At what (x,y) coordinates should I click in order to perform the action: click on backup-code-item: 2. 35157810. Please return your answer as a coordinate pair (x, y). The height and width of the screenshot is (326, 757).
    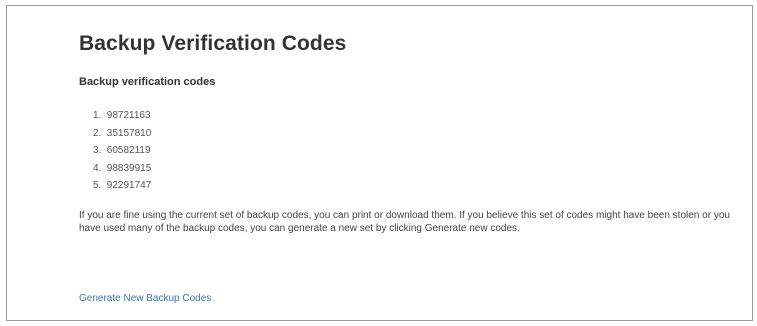
    Looking at the image, I should click on (122, 134).